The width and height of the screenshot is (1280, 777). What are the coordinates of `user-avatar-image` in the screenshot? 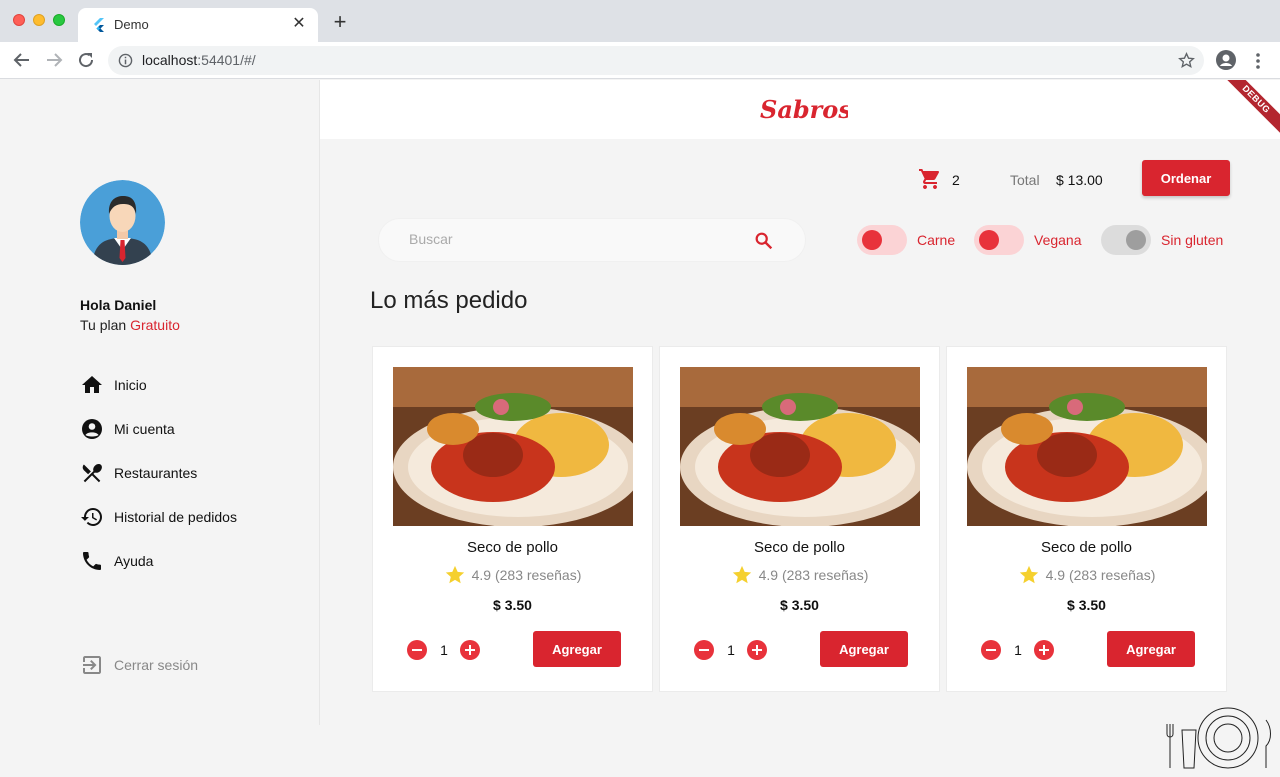 It's located at (122, 222).